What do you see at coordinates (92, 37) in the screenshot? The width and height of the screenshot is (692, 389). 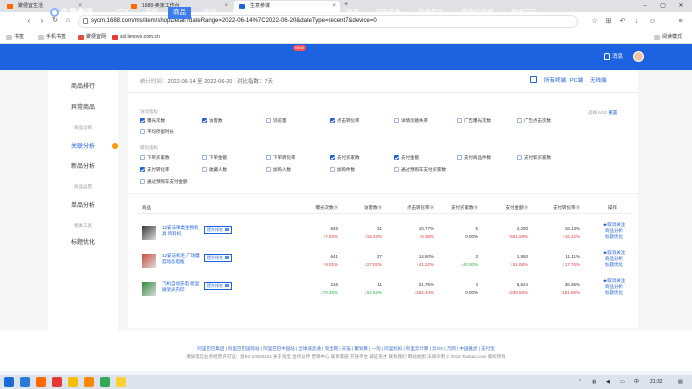 I see `bookmark-item: 聚便宜网` at bounding box center [92, 37].